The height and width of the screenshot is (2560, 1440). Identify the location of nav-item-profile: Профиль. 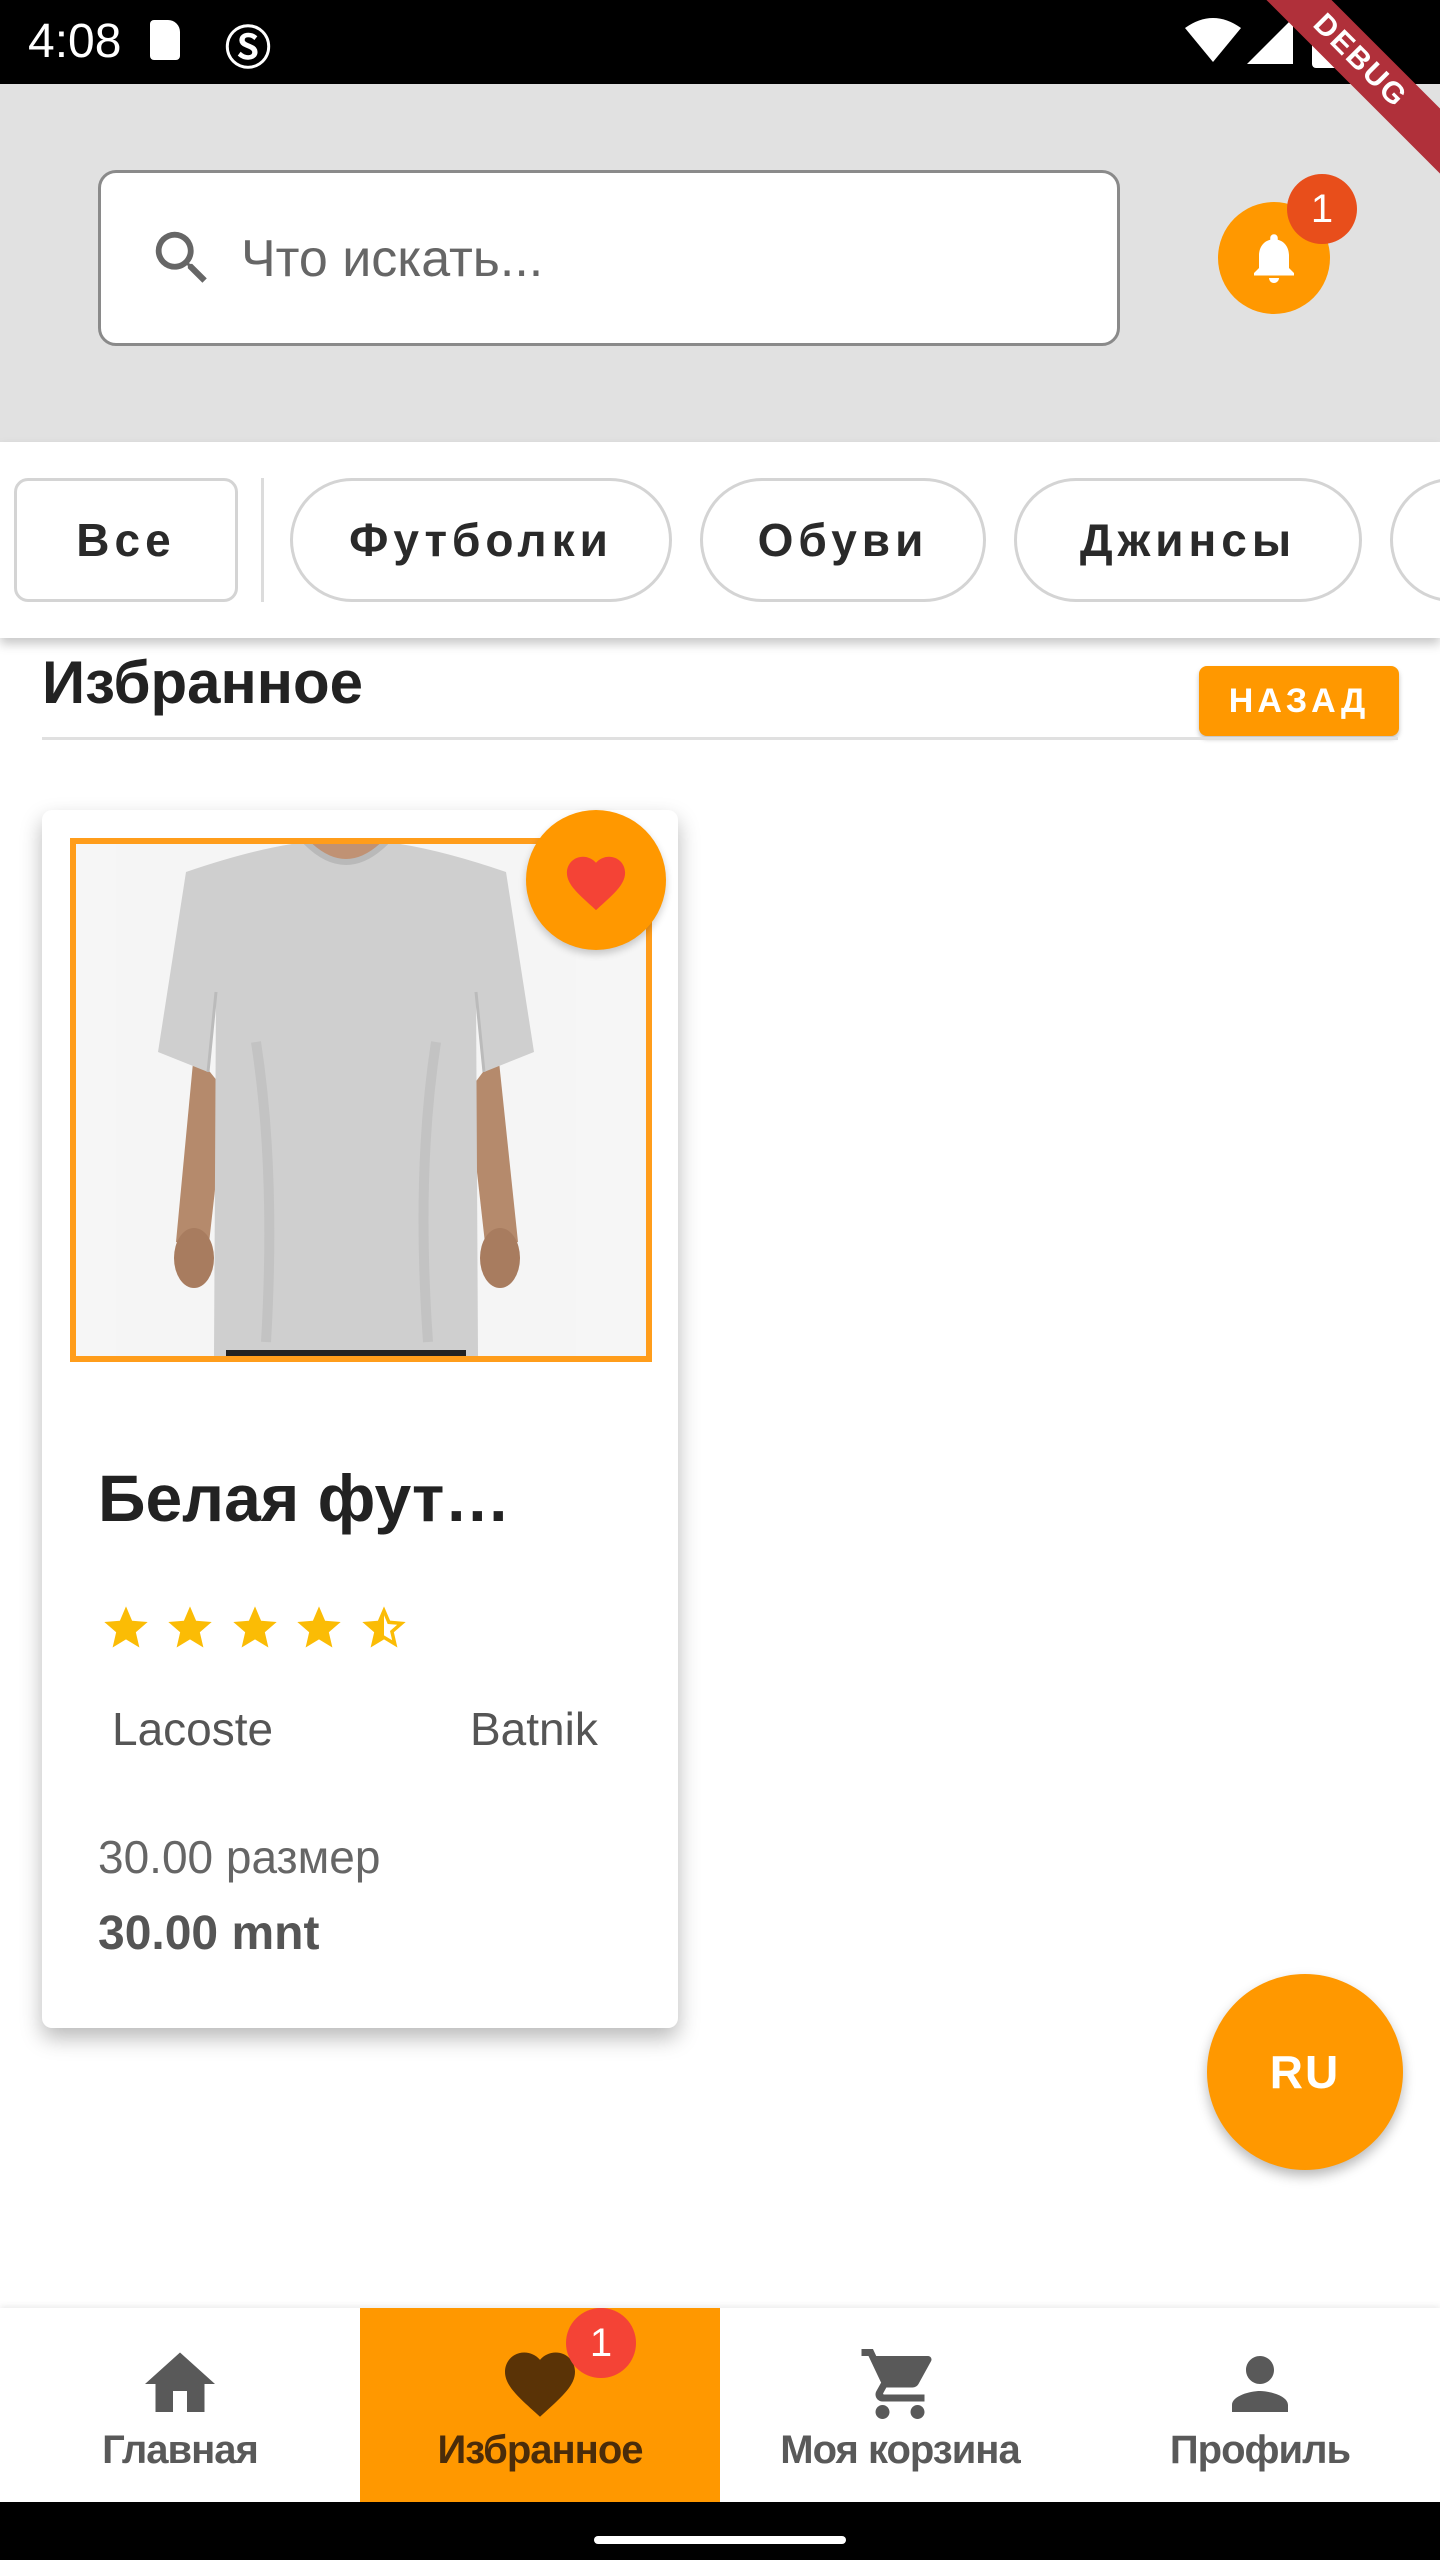
(1260, 2405).